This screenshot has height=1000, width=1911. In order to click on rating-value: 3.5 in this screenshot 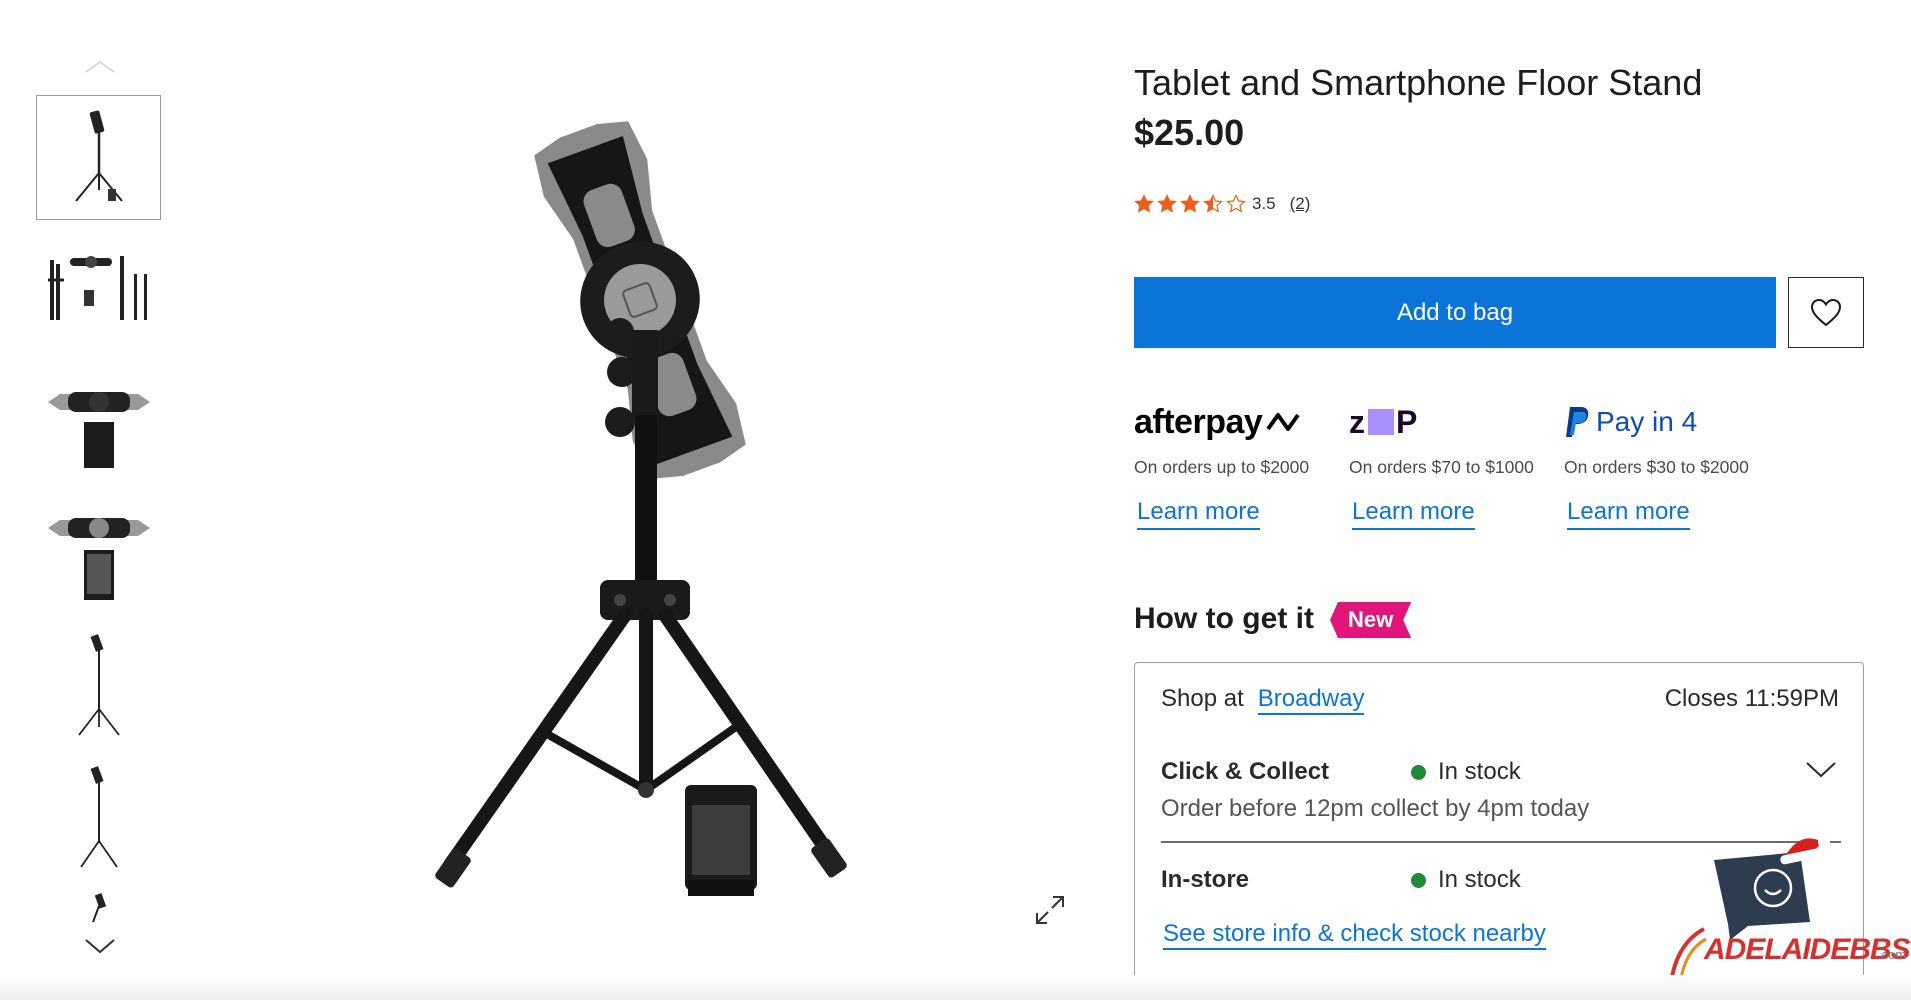, I will do `click(1264, 203)`.